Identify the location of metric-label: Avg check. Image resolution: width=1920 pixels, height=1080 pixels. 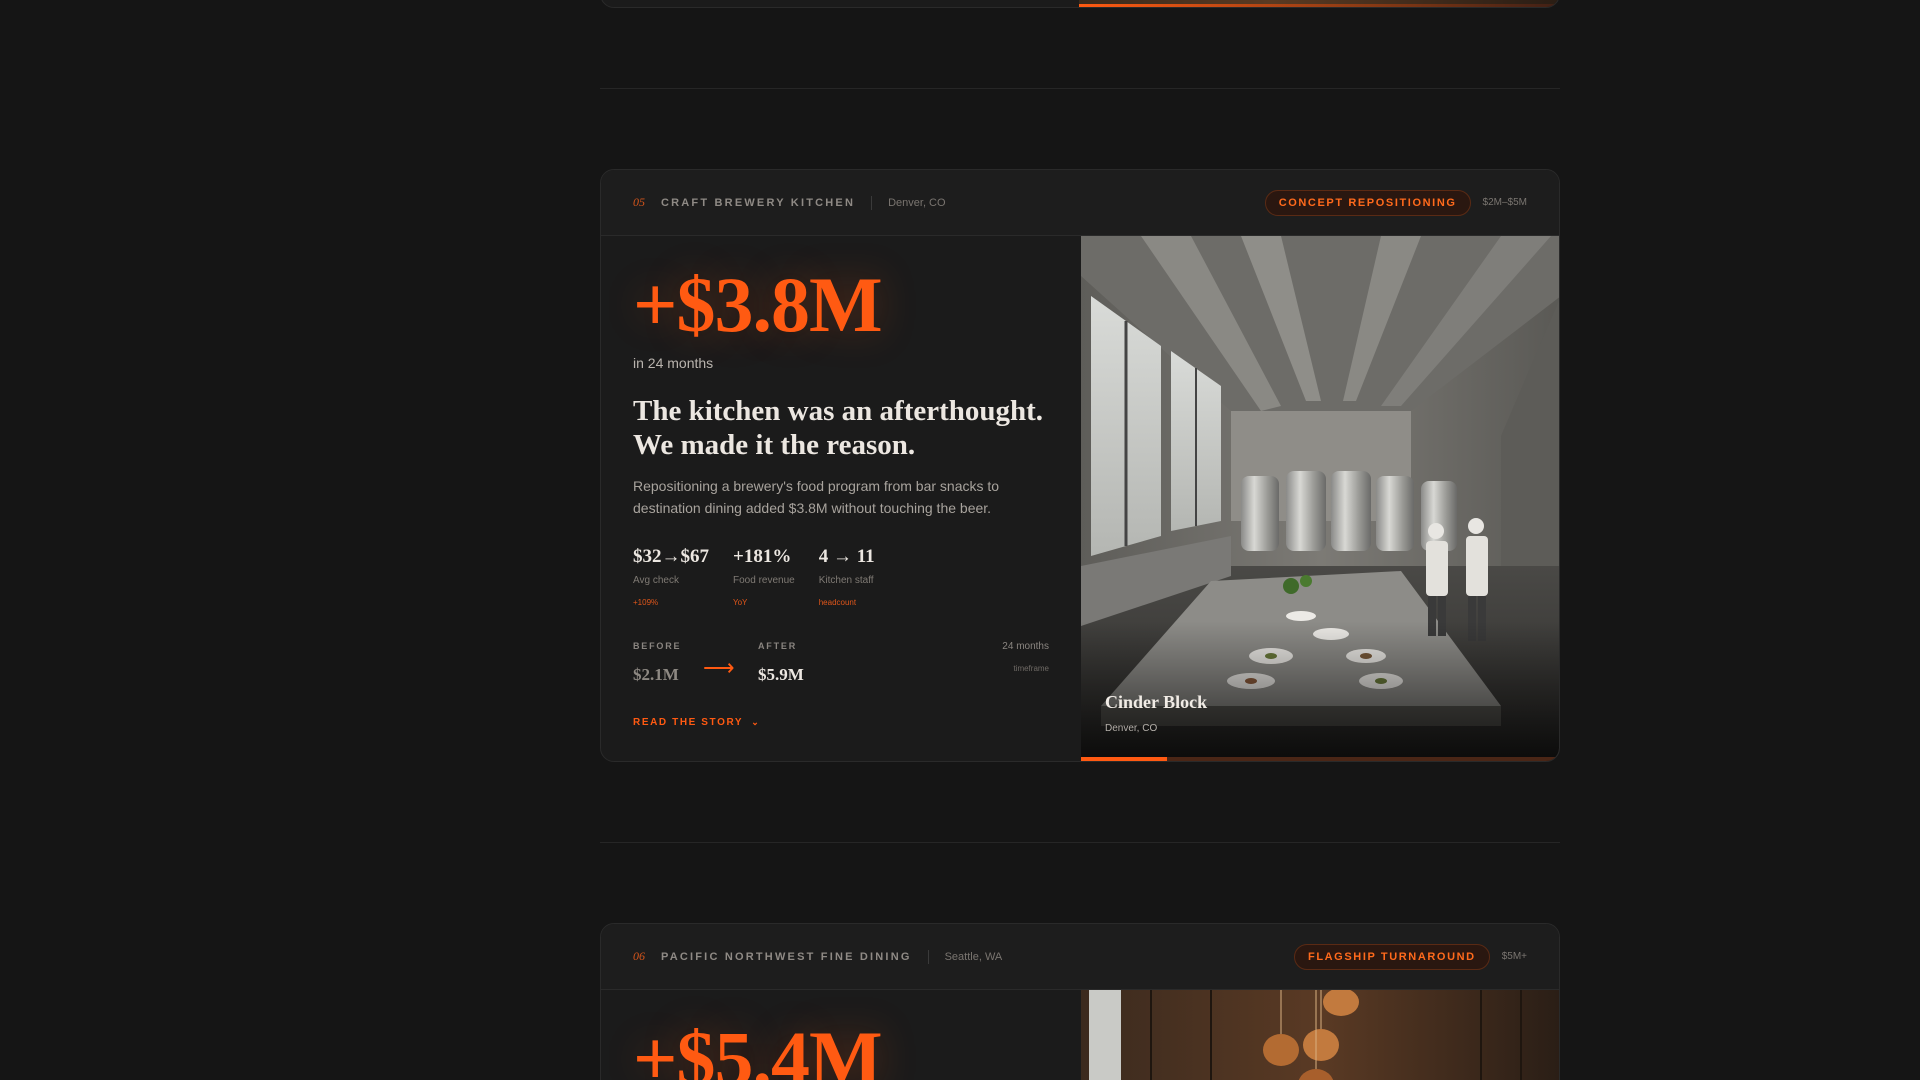
(656, 580).